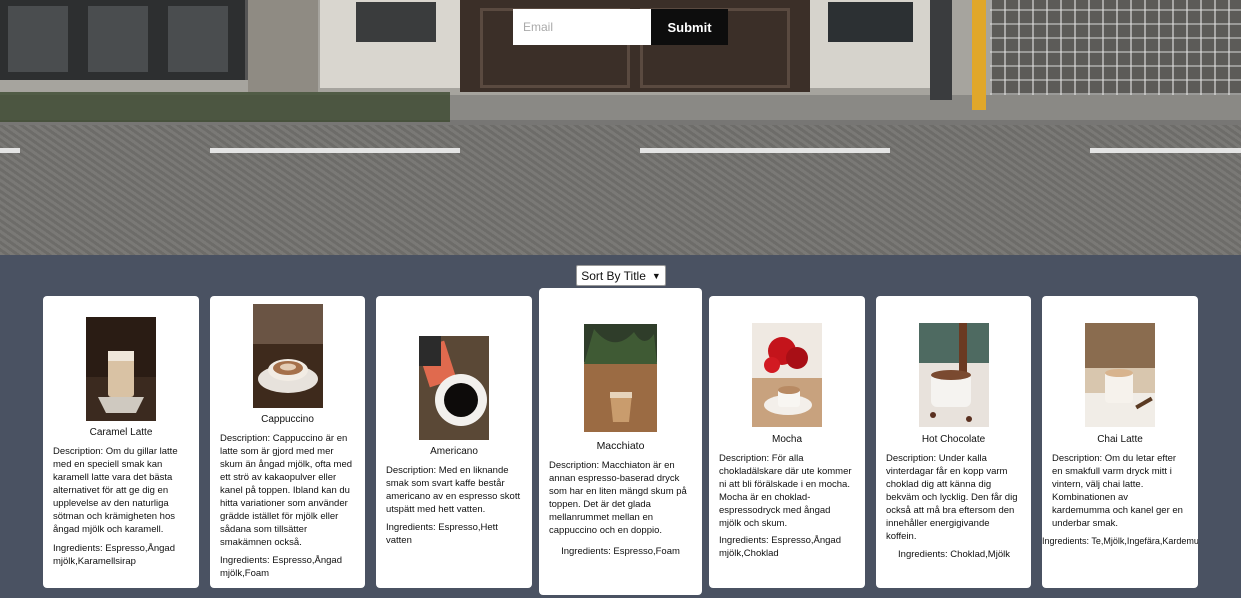  Describe the element at coordinates (1115, 47) in the screenshot. I see `fence` at that location.